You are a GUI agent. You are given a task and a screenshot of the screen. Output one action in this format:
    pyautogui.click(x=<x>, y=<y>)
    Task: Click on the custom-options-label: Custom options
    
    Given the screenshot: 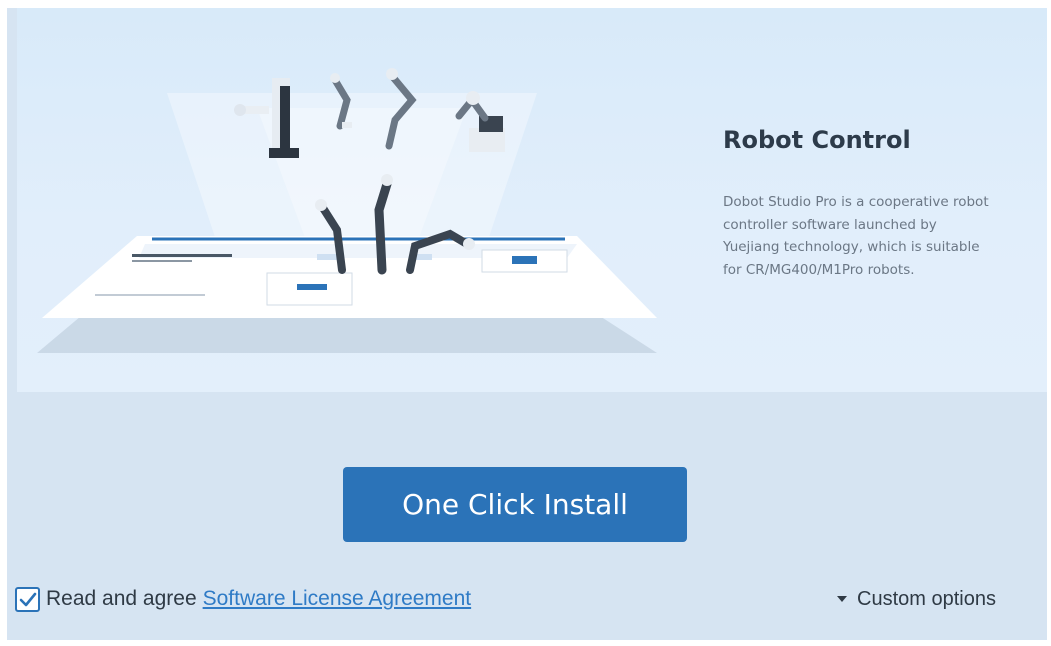 What is the action you would take?
    pyautogui.click(x=926, y=598)
    